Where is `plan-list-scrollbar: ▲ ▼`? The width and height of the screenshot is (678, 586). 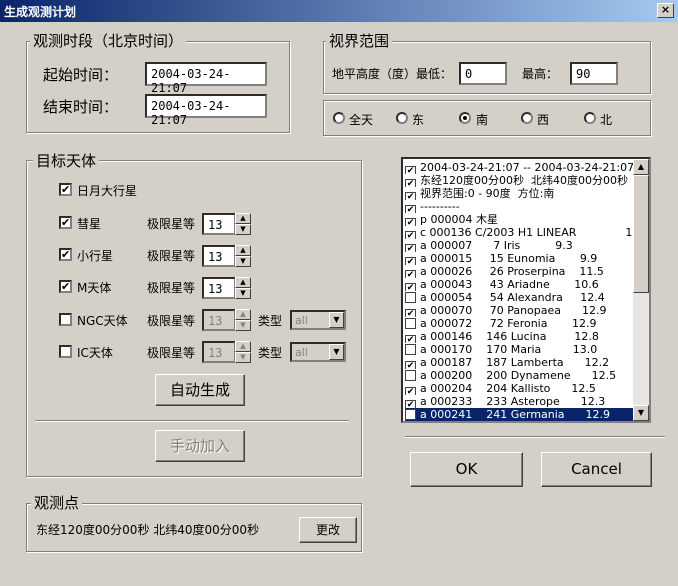
plan-list-scrollbar: ▲ ▼ is located at coordinates (641, 290).